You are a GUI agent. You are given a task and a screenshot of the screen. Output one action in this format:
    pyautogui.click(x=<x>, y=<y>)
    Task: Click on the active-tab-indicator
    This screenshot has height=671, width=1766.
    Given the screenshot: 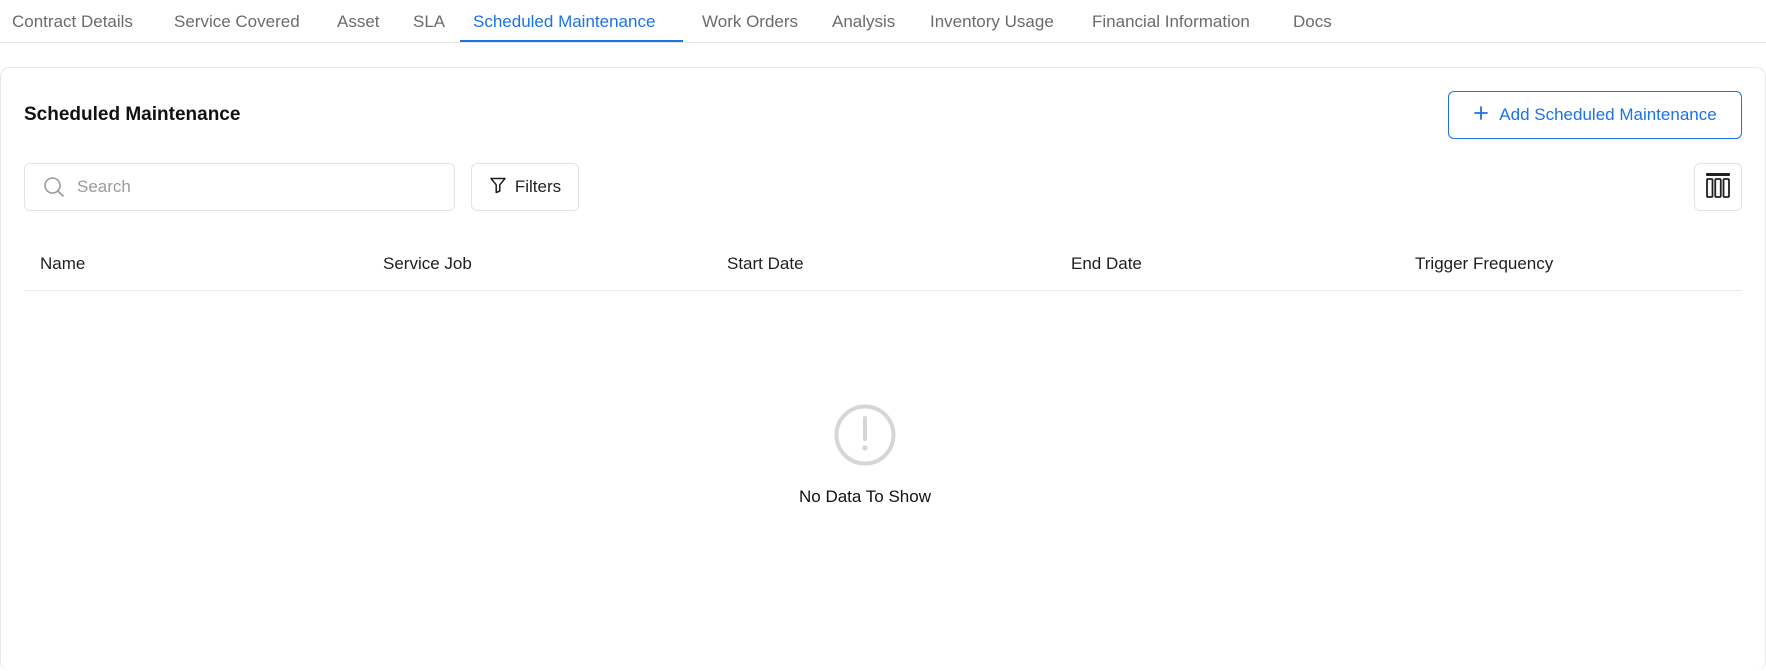 What is the action you would take?
    pyautogui.click(x=571, y=41)
    